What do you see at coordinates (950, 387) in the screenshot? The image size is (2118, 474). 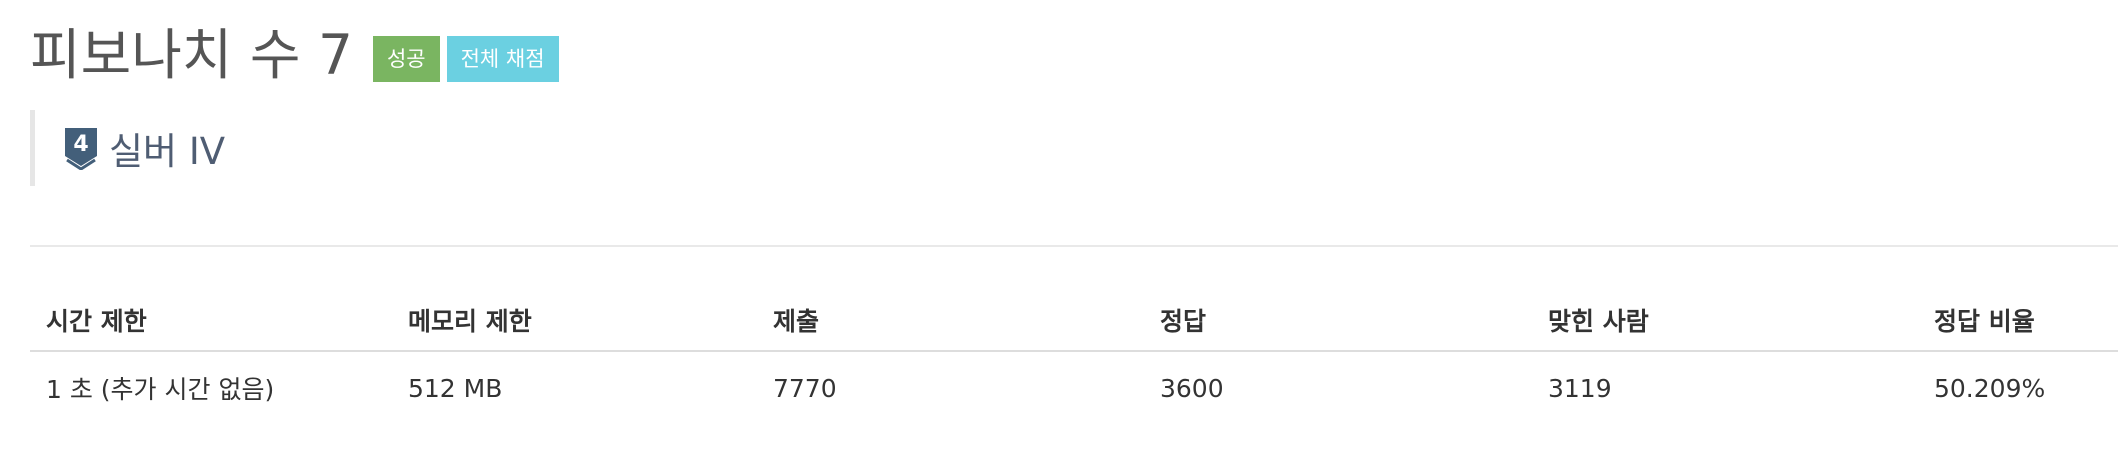 I see `submissions-value: 7770` at bounding box center [950, 387].